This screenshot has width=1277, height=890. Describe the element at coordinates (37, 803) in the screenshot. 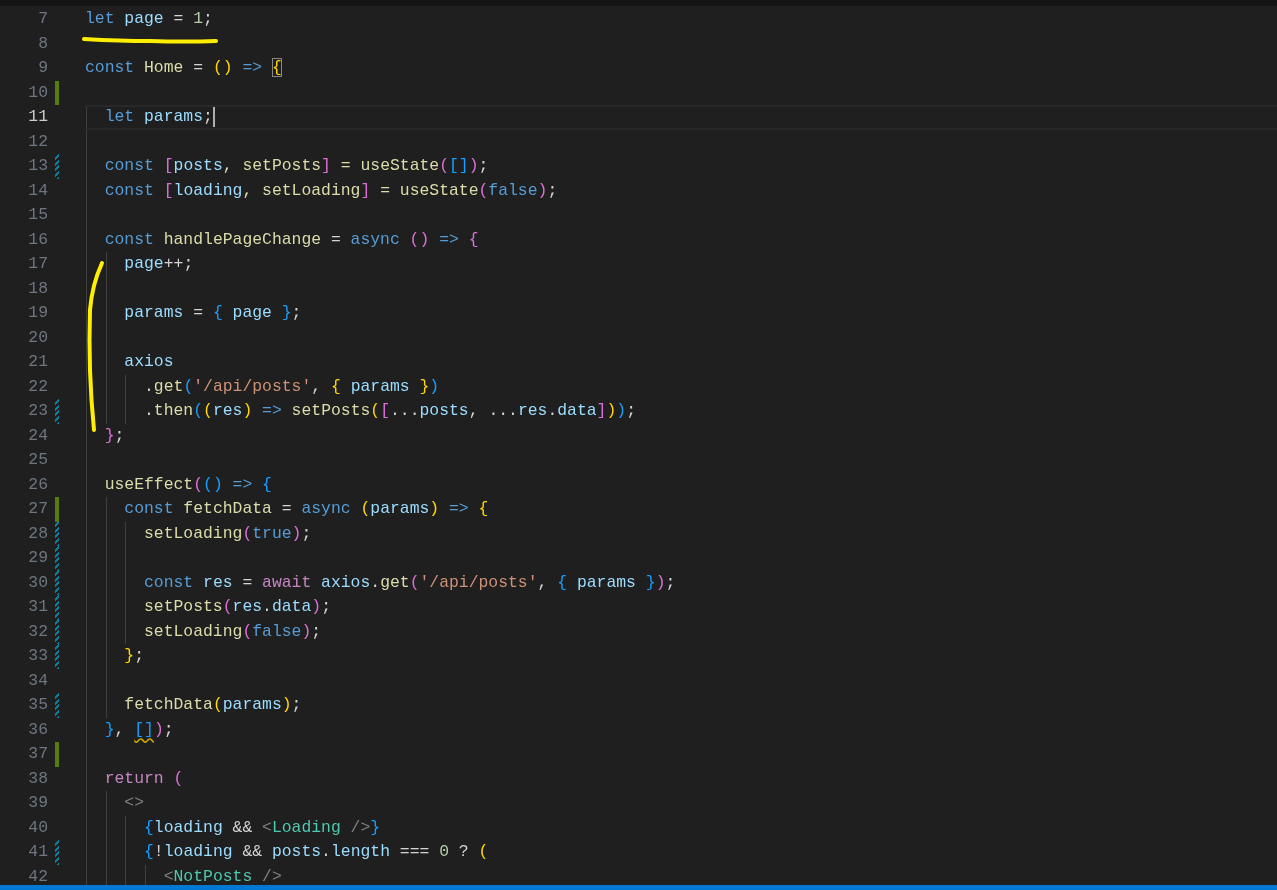

I see `line-number: 39` at that location.